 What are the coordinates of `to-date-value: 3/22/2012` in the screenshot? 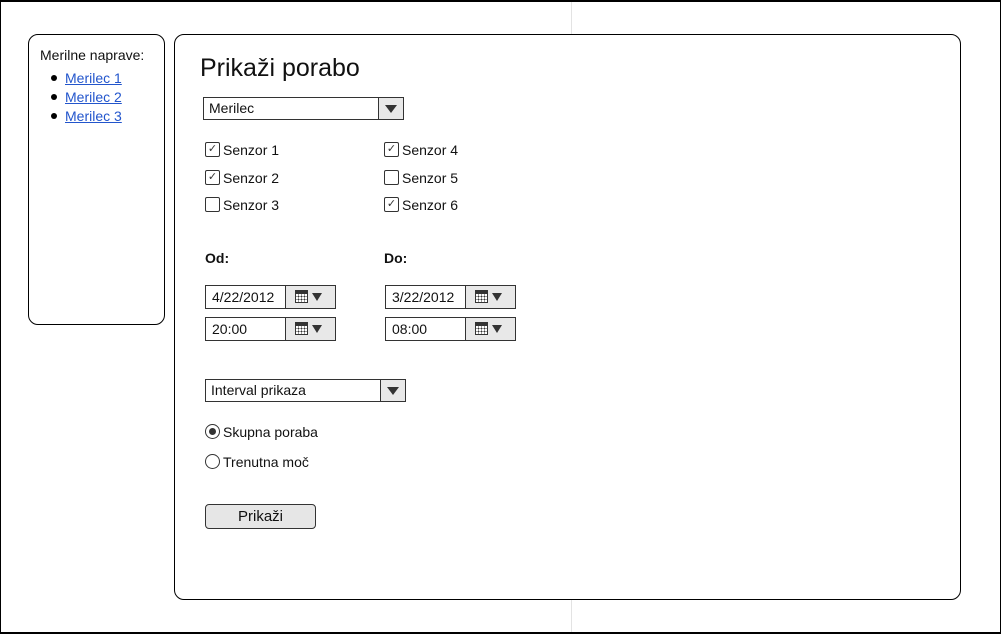 It's located at (423, 297).